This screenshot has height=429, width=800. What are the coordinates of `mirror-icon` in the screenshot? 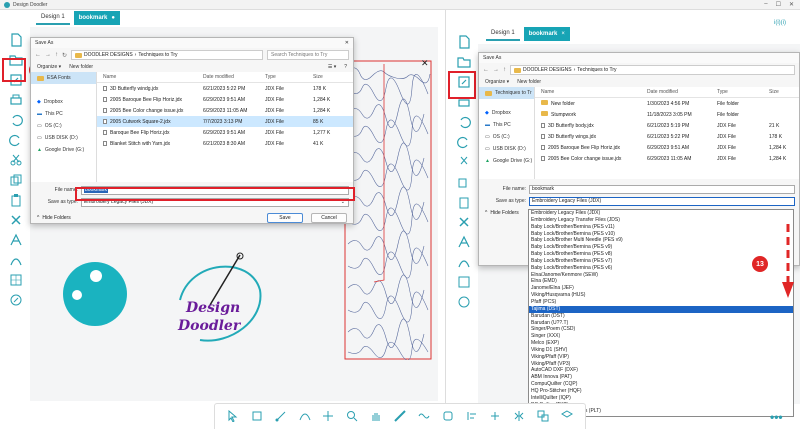 It's located at (519, 417).